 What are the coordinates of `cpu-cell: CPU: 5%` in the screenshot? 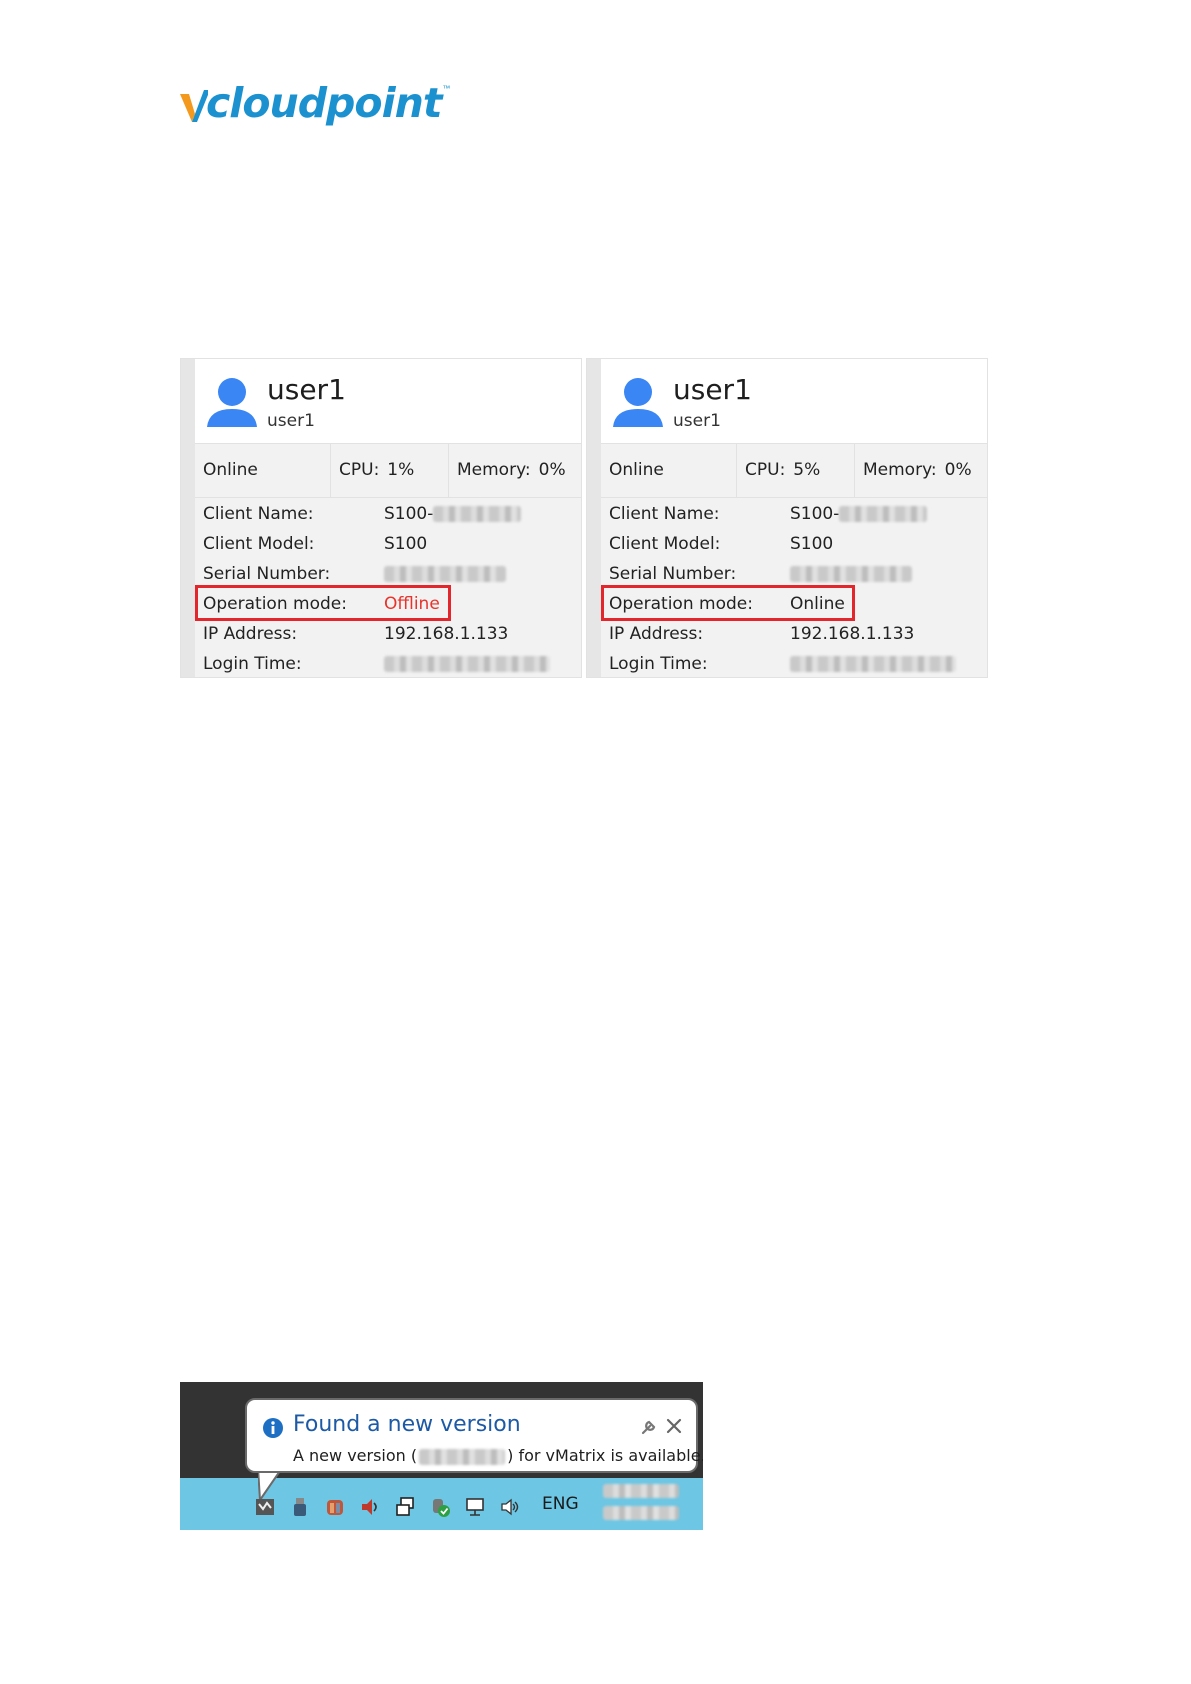 It's located at (796, 470).